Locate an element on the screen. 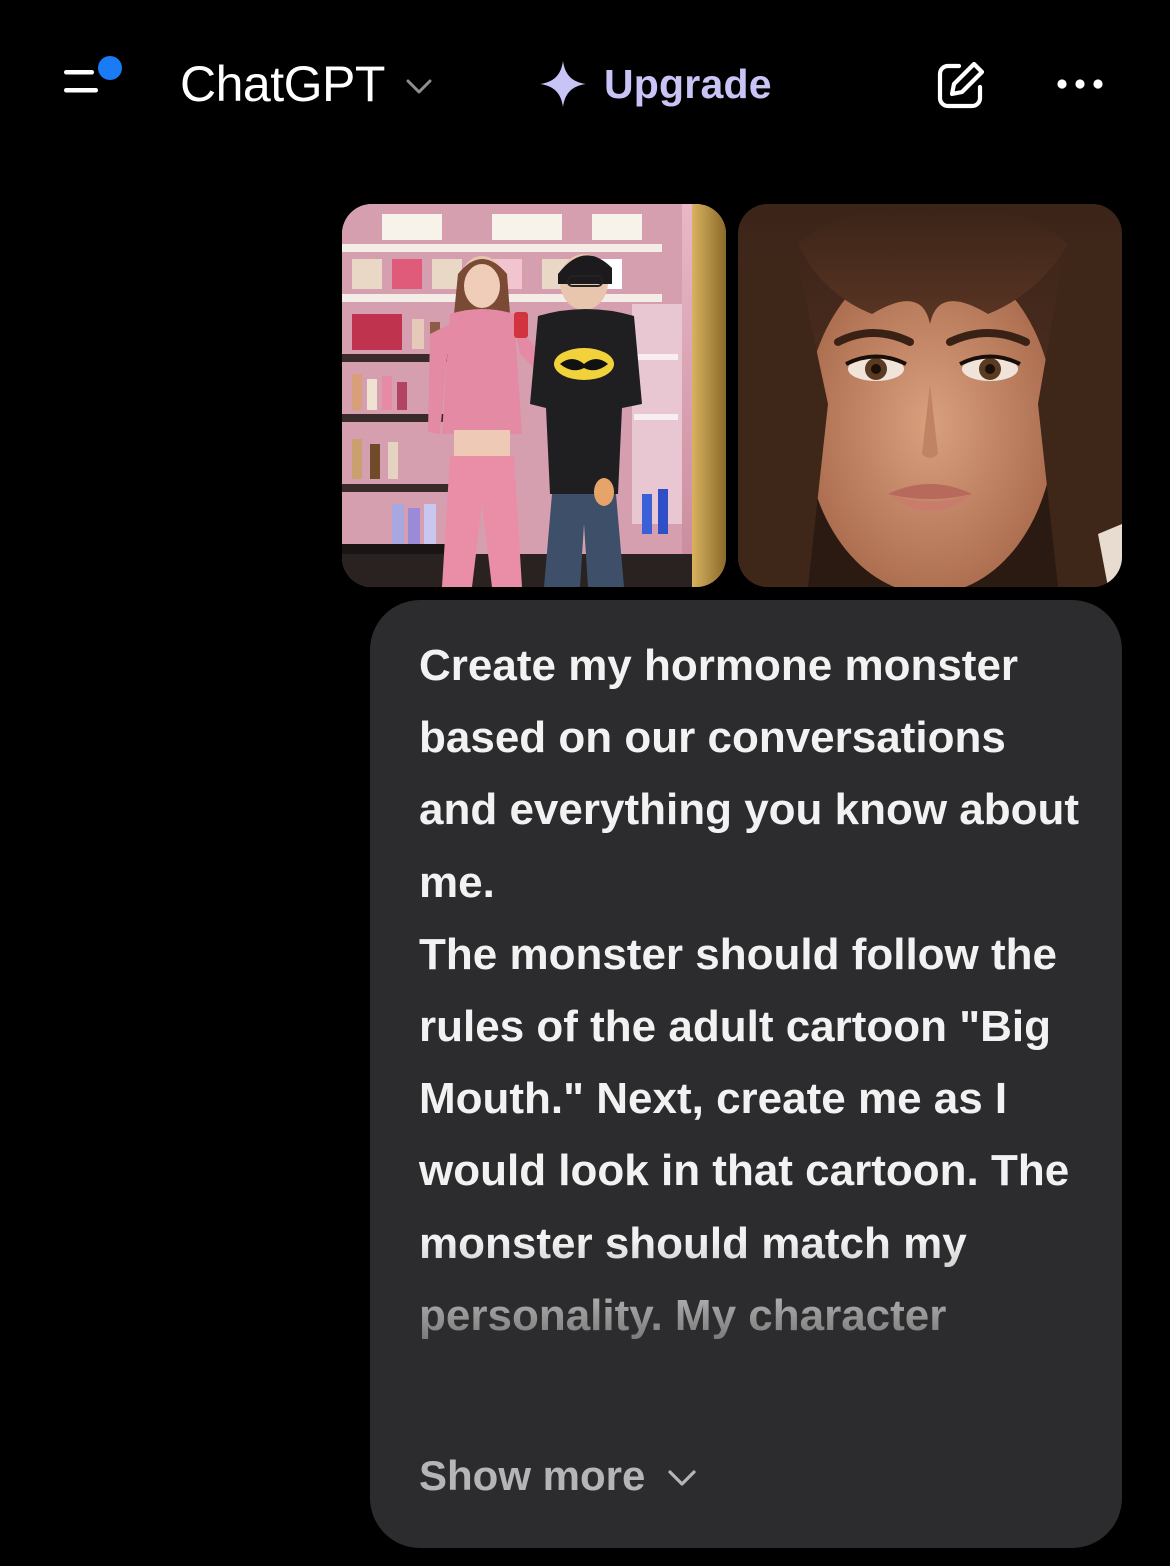  attached-image-mirror-photo is located at coordinates (534, 395).